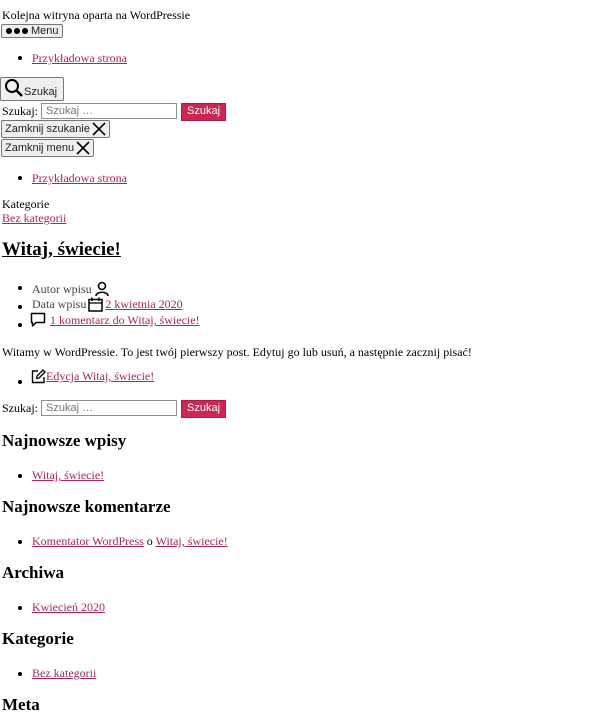 This screenshot has width=594, height=720. Describe the element at coordinates (38, 320) in the screenshot. I see `comment-icon` at that location.